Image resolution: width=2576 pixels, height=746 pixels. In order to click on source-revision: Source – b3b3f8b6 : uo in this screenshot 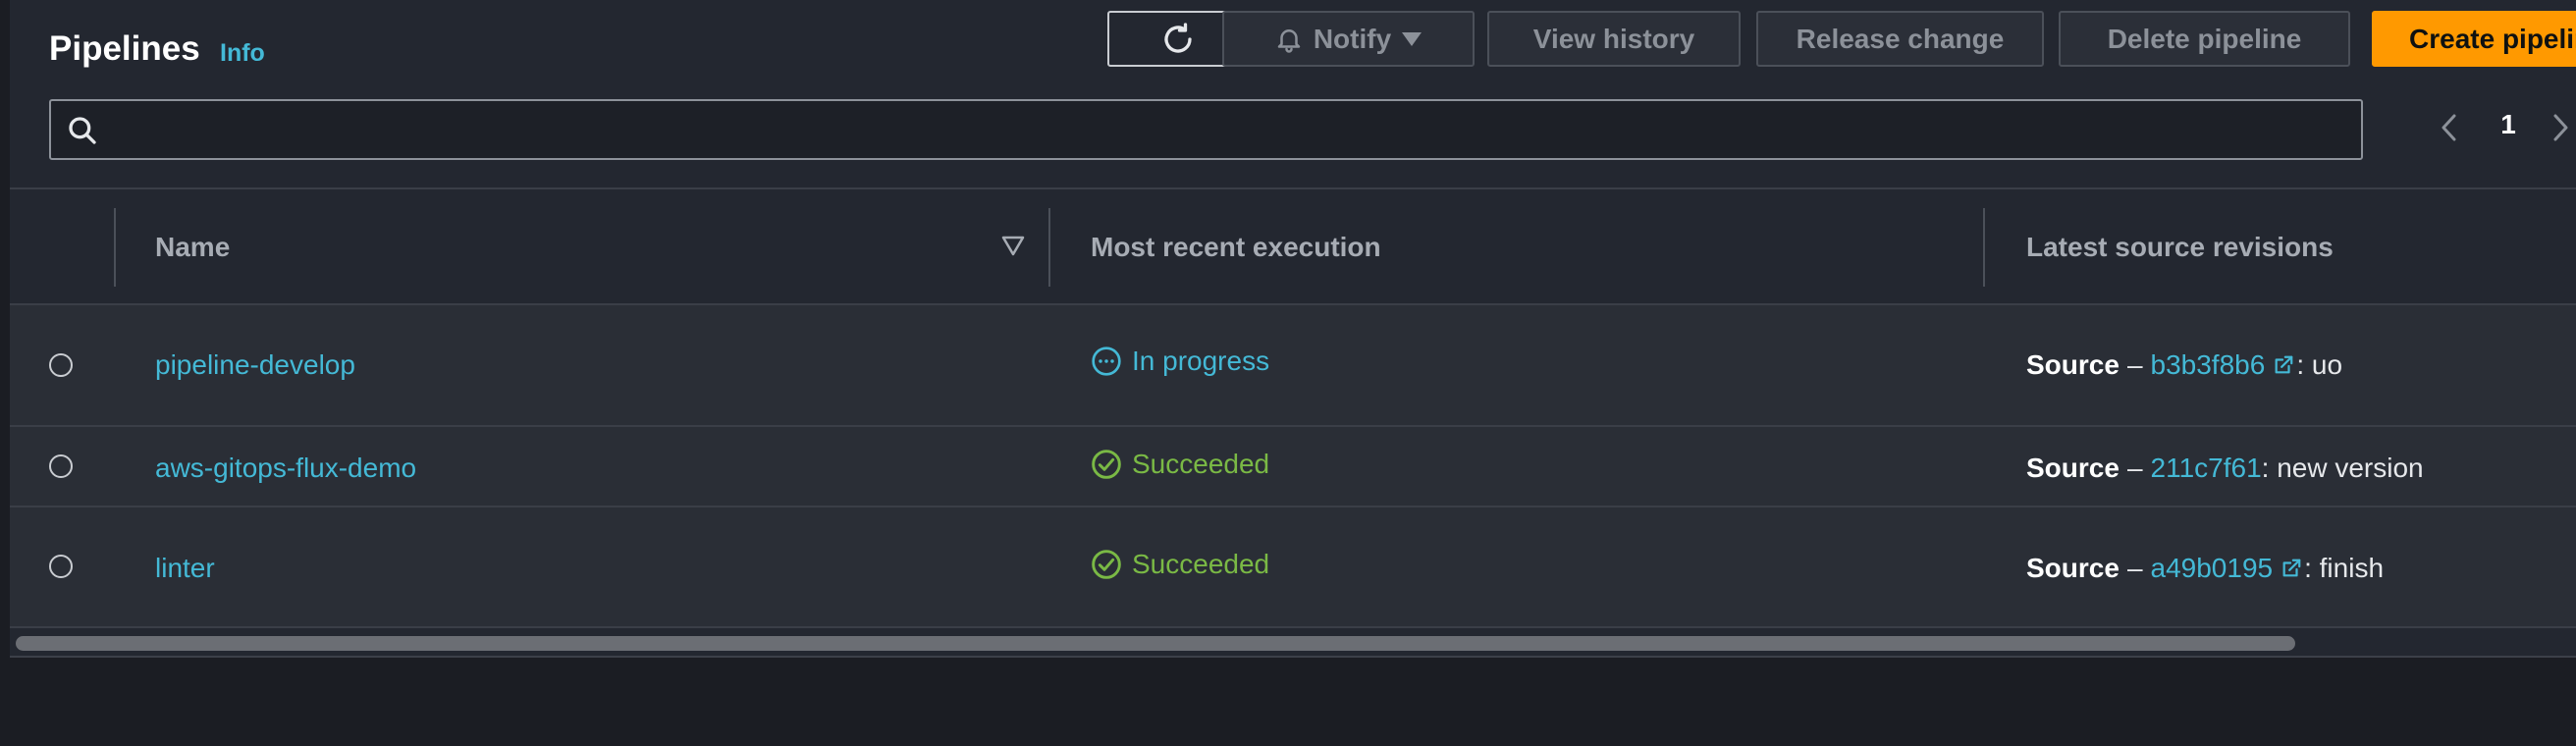, I will do `click(2184, 365)`.